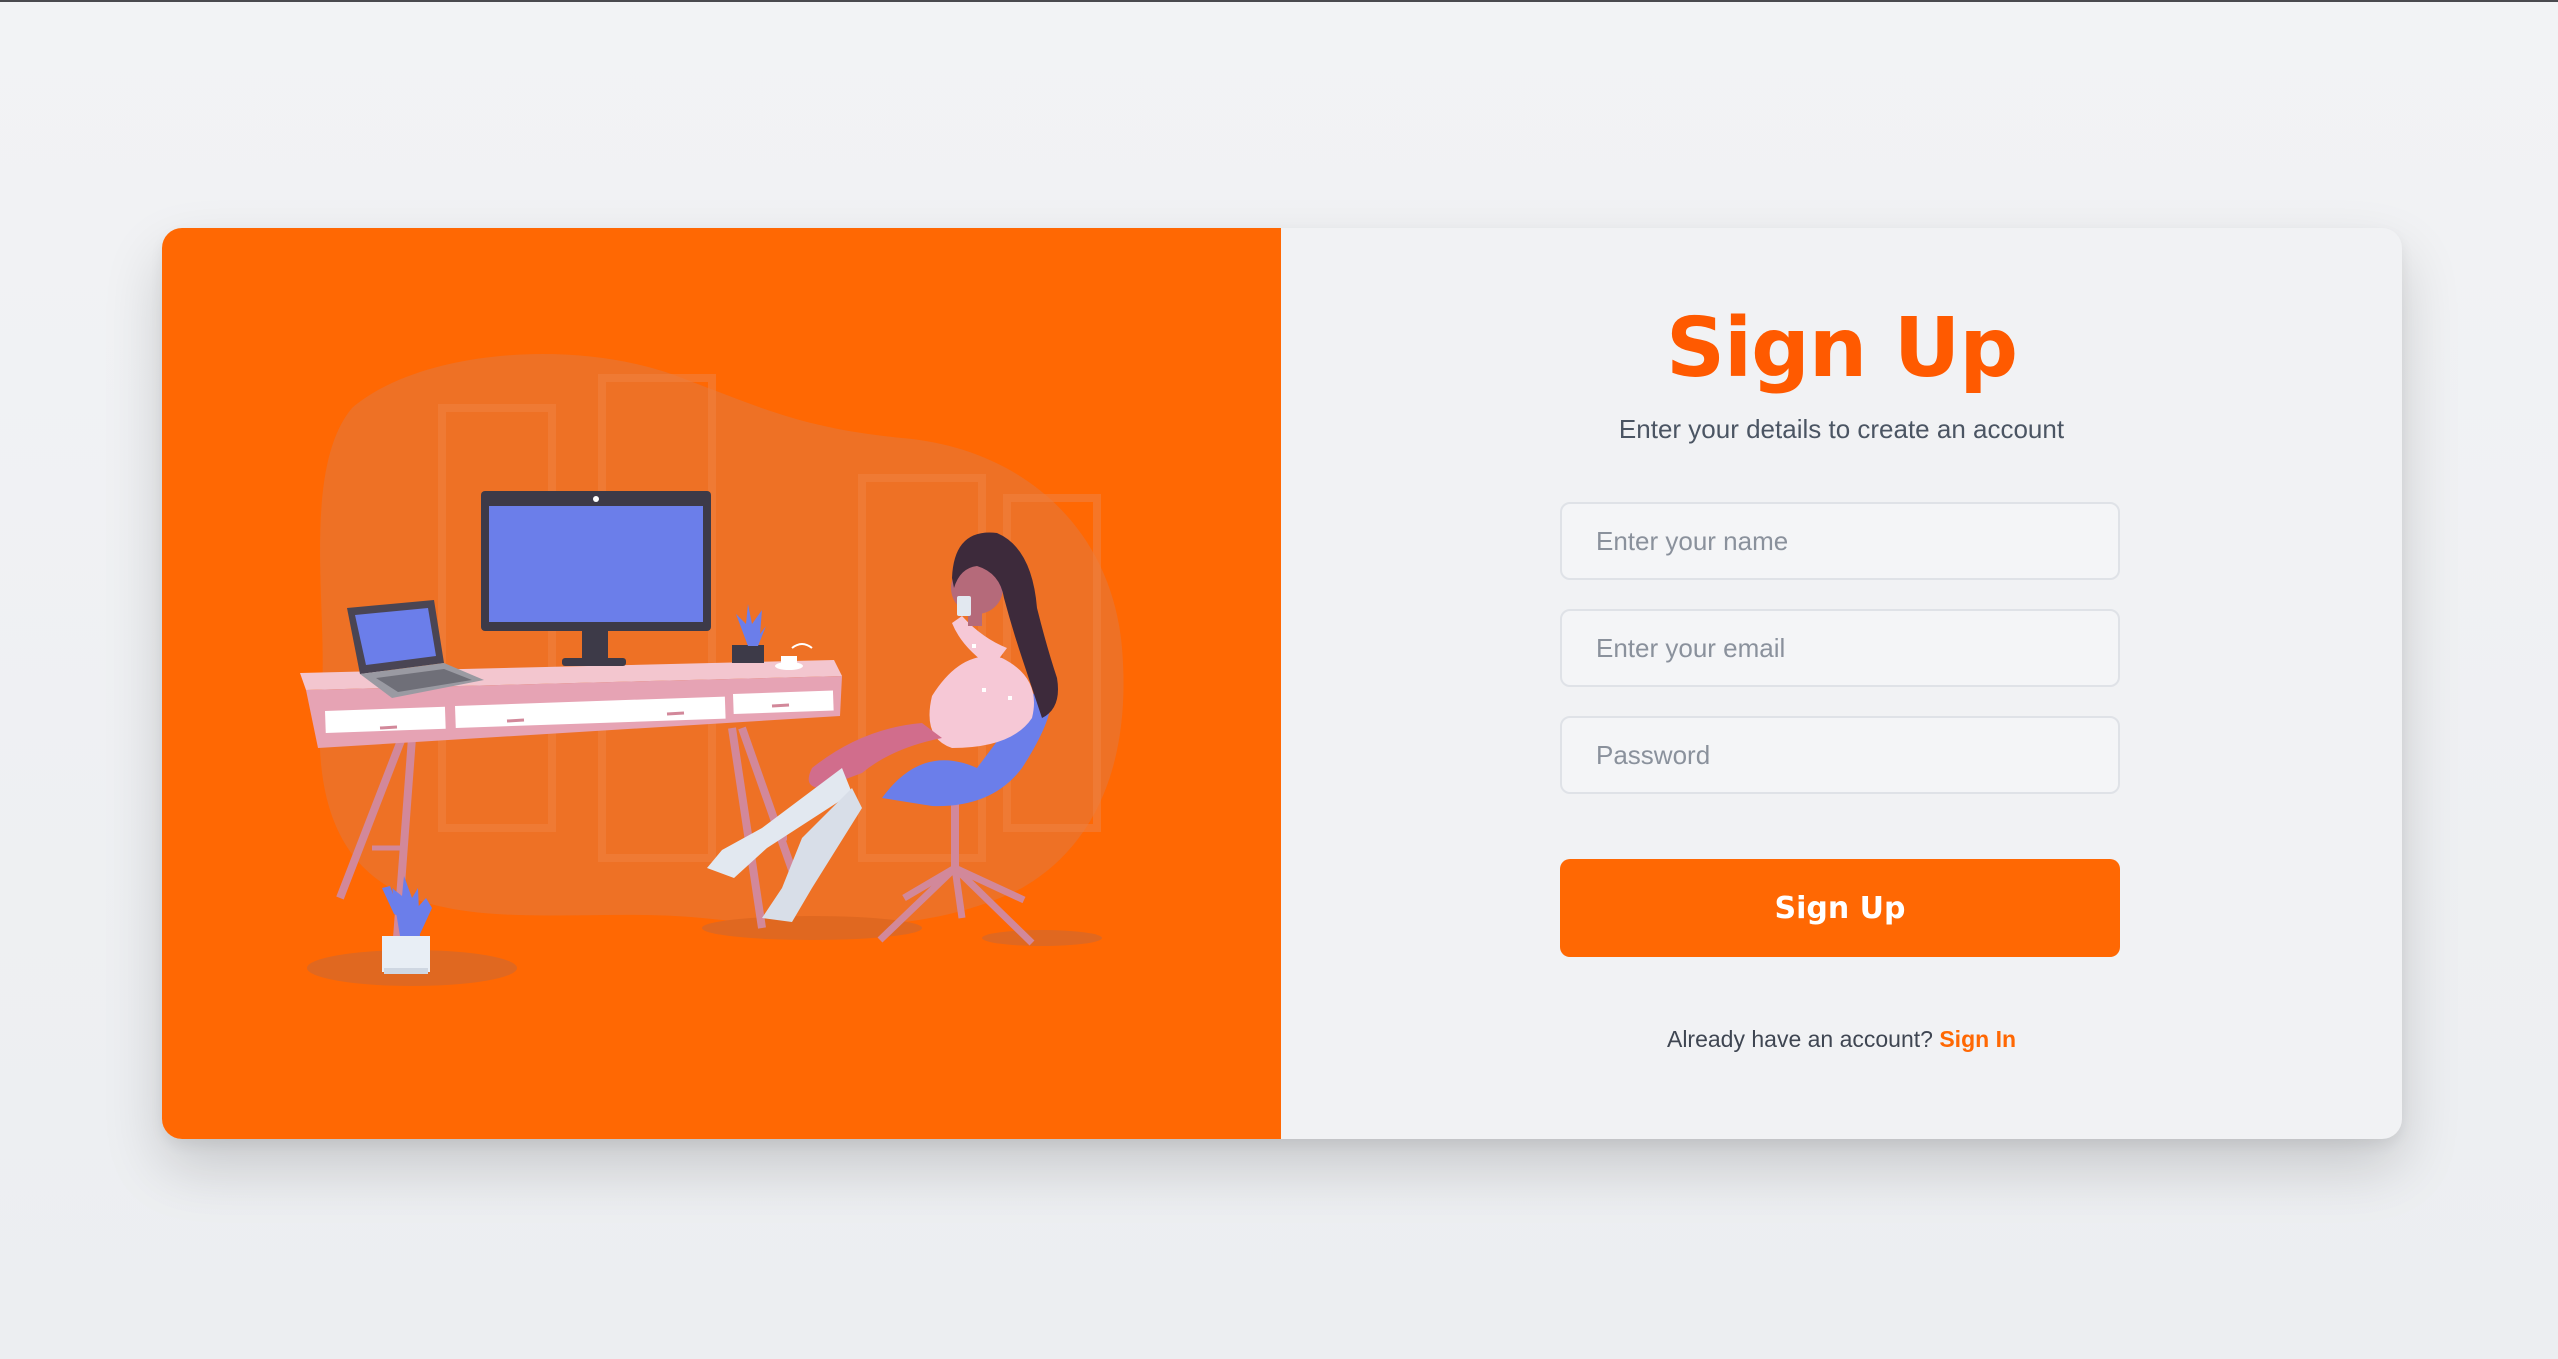 Image resolution: width=2558 pixels, height=1359 pixels. What do you see at coordinates (1841, 429) in the screenshot?
I see `page-subtitle: Enter your details to create an account` at bounding box center [1841, 429].